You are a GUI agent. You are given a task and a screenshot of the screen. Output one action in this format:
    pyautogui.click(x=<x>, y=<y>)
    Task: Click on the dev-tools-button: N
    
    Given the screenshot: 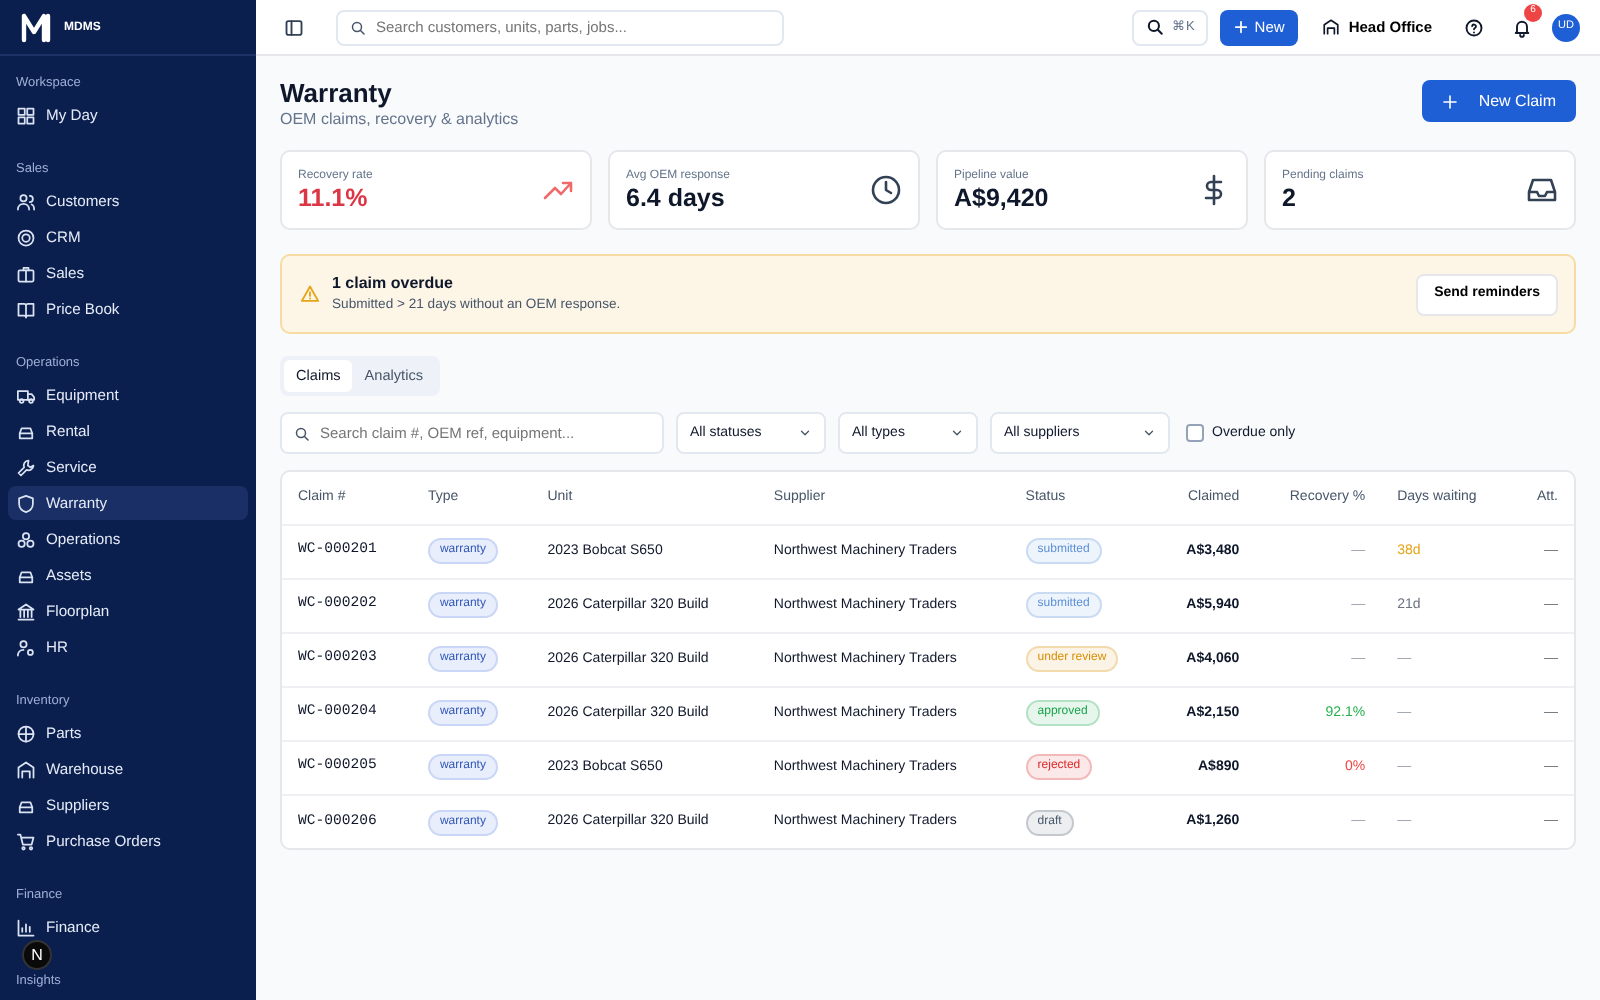 What is the action you would take?
    pyautogui.click(x=37, y=955)
    